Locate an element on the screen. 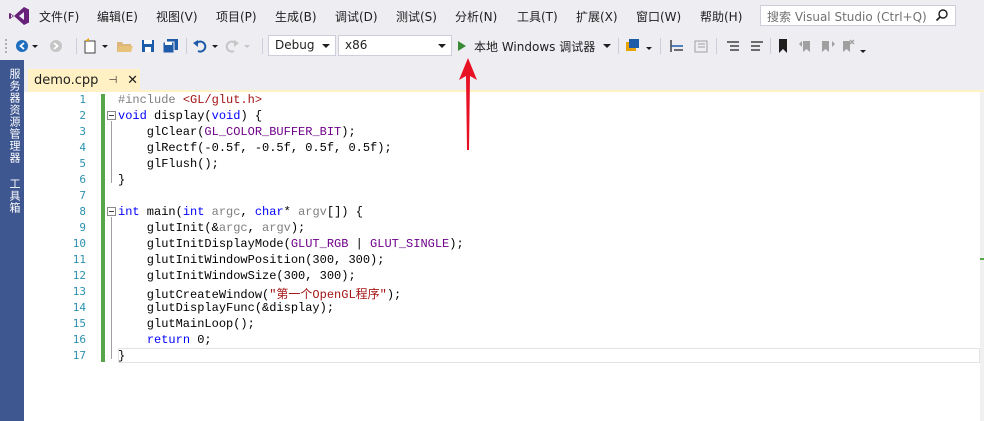  toolbar-grip-icon is located at coordinates (6, 46).